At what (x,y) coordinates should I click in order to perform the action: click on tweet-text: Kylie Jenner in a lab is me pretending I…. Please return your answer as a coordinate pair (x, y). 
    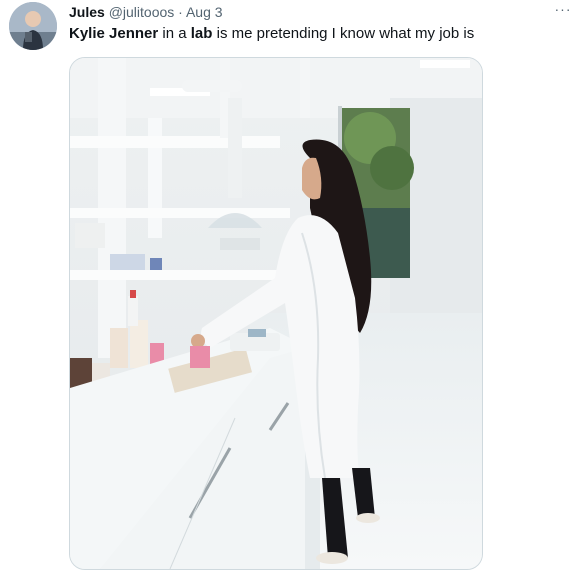
    Looking at the image, I should click on (321, 34).